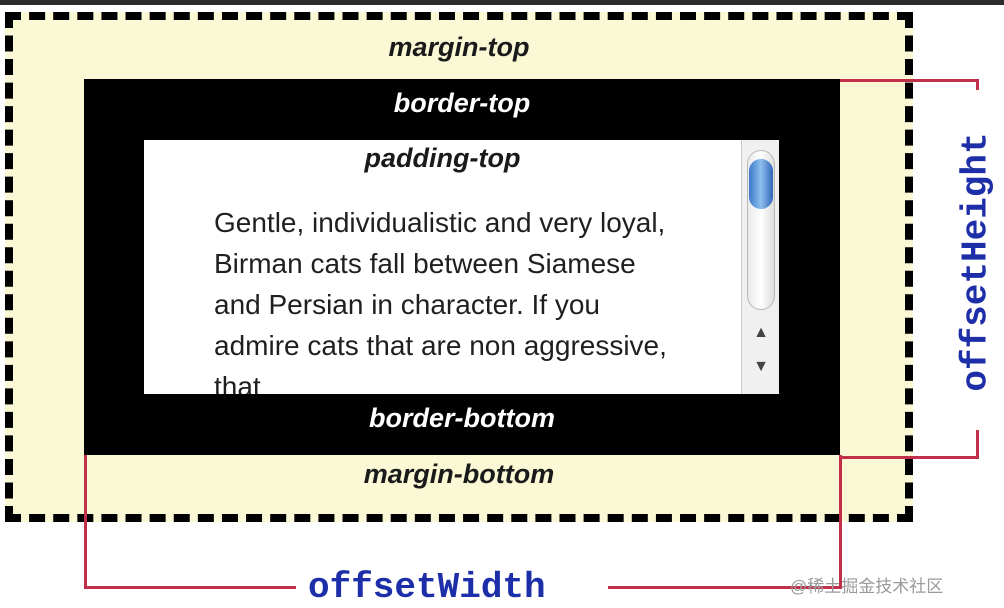 This screenshot has height=608, width=1004. What do you see at coordinates (867, 586) in the screenshot?
I see `watermark: @稀土掘金技术社区` at bounding box center [867, 586].